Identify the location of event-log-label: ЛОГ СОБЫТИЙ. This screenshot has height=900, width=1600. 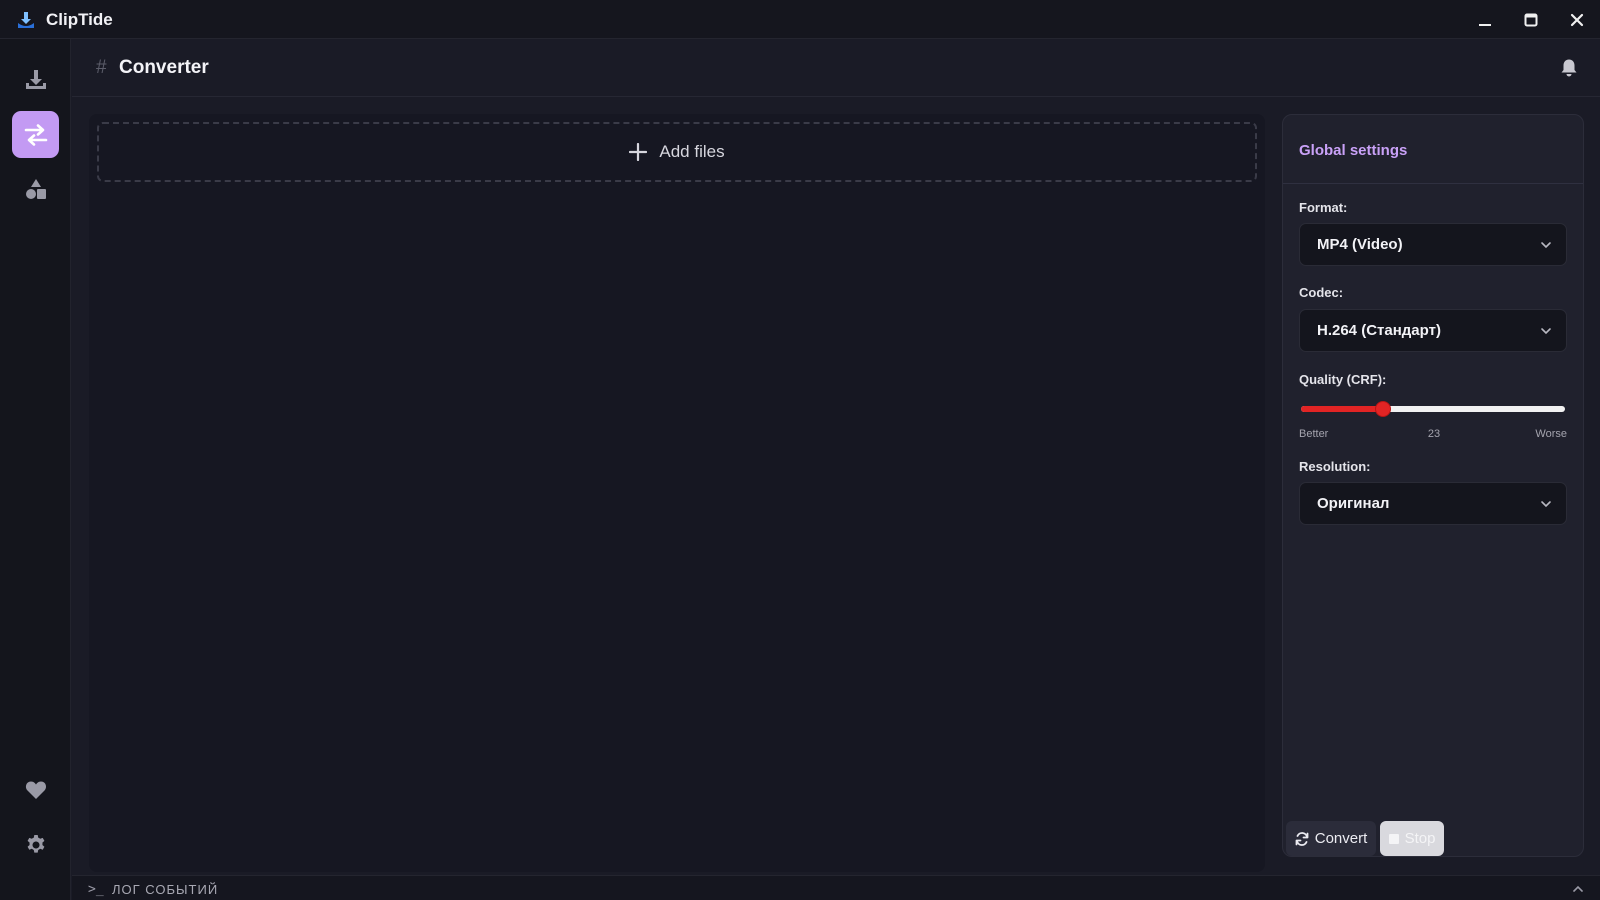
(165, 889).